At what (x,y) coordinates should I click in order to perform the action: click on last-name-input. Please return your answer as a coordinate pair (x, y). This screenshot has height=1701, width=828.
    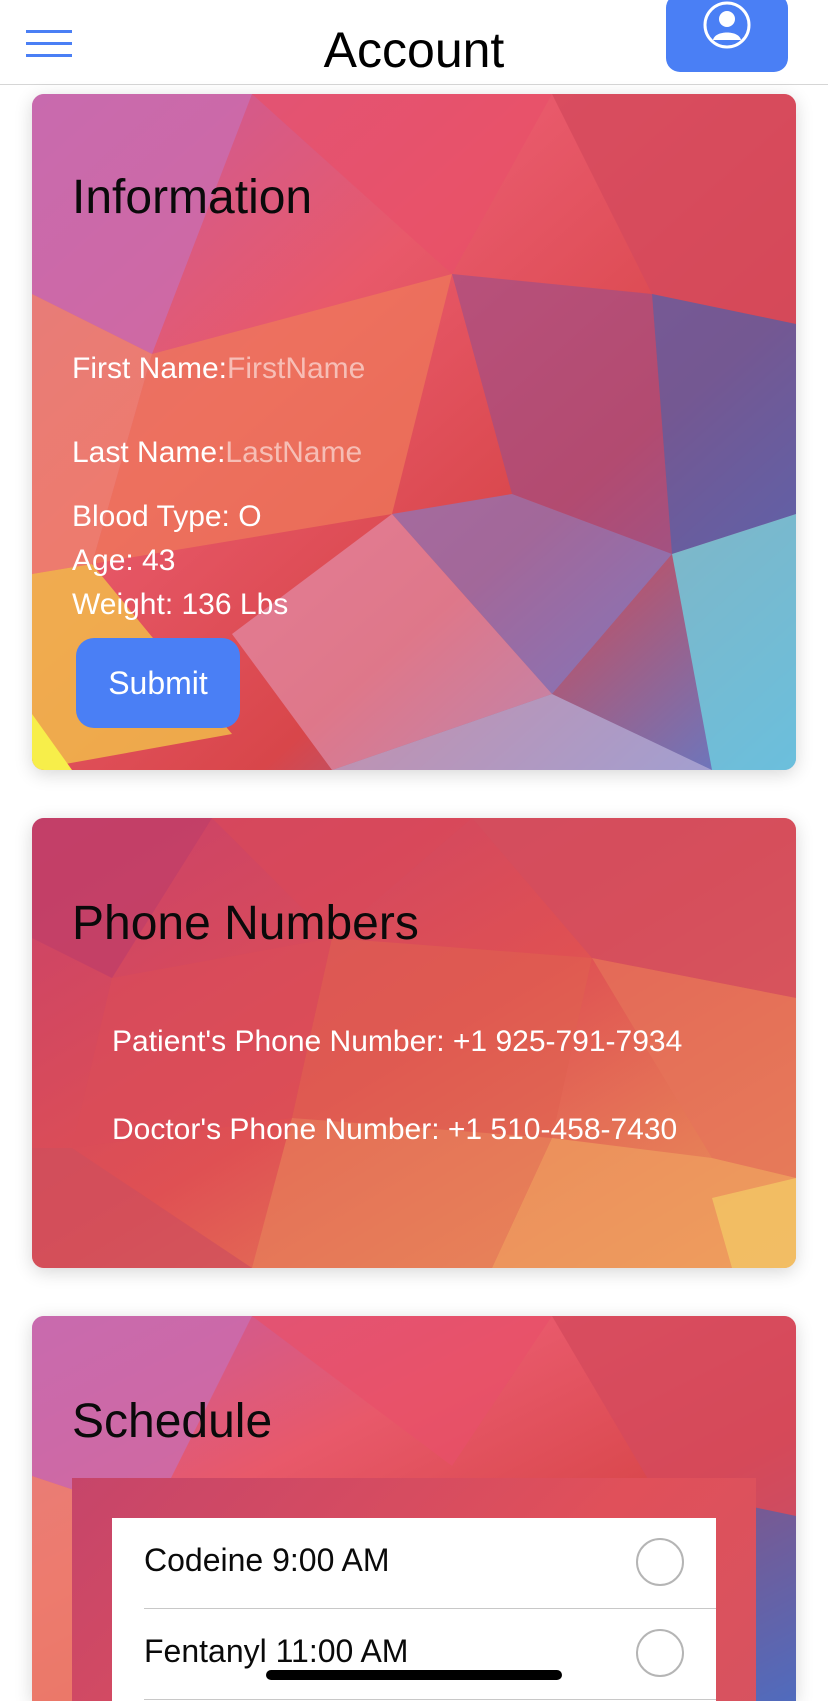
    Looking at the image, I should click on (375, 453).